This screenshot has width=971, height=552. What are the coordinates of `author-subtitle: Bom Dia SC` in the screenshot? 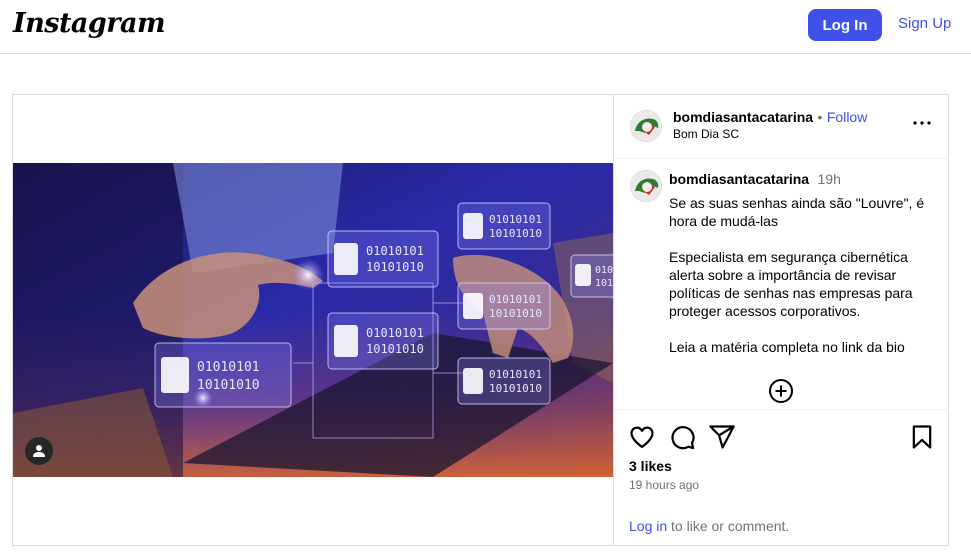 It's located at (706, 134).